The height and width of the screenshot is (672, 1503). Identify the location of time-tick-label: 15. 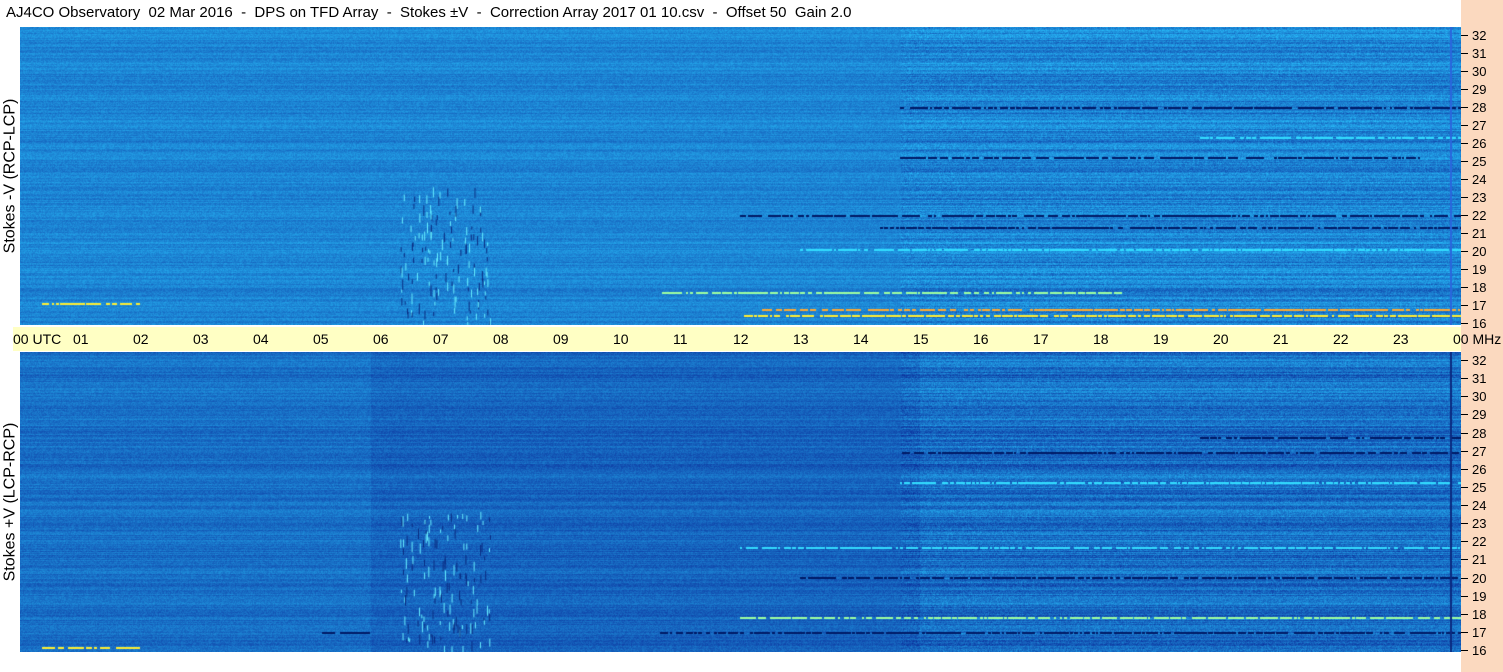
(921, 339).